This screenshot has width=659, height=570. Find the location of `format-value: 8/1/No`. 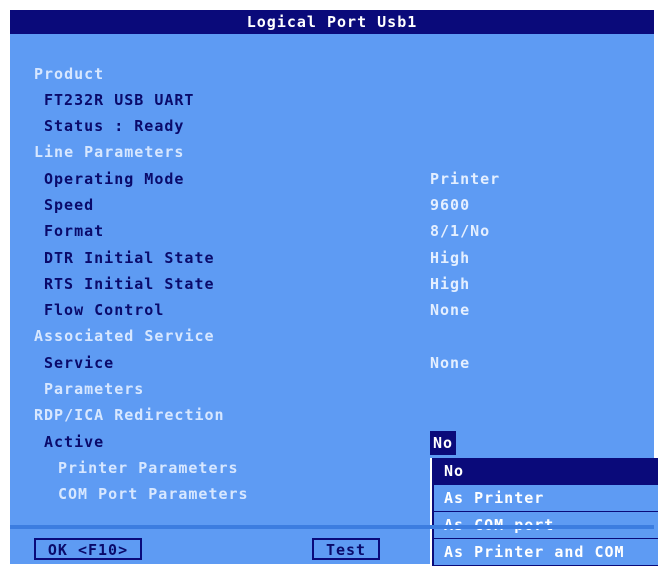

format-value: 8/1/No is located at coordinates (460, 231).